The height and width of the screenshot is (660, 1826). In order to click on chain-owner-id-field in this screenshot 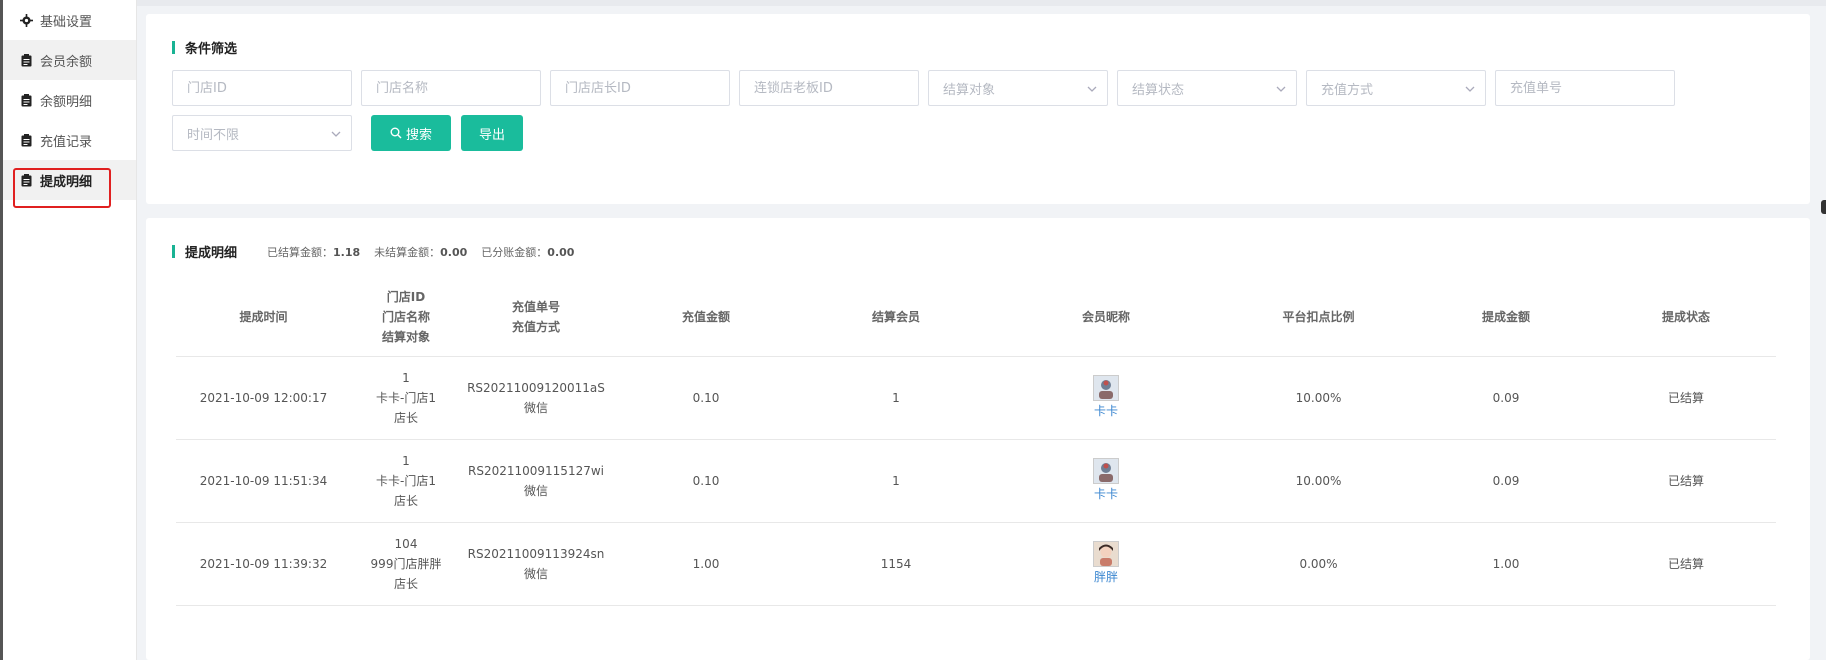, I will do `click(829, 88)`.